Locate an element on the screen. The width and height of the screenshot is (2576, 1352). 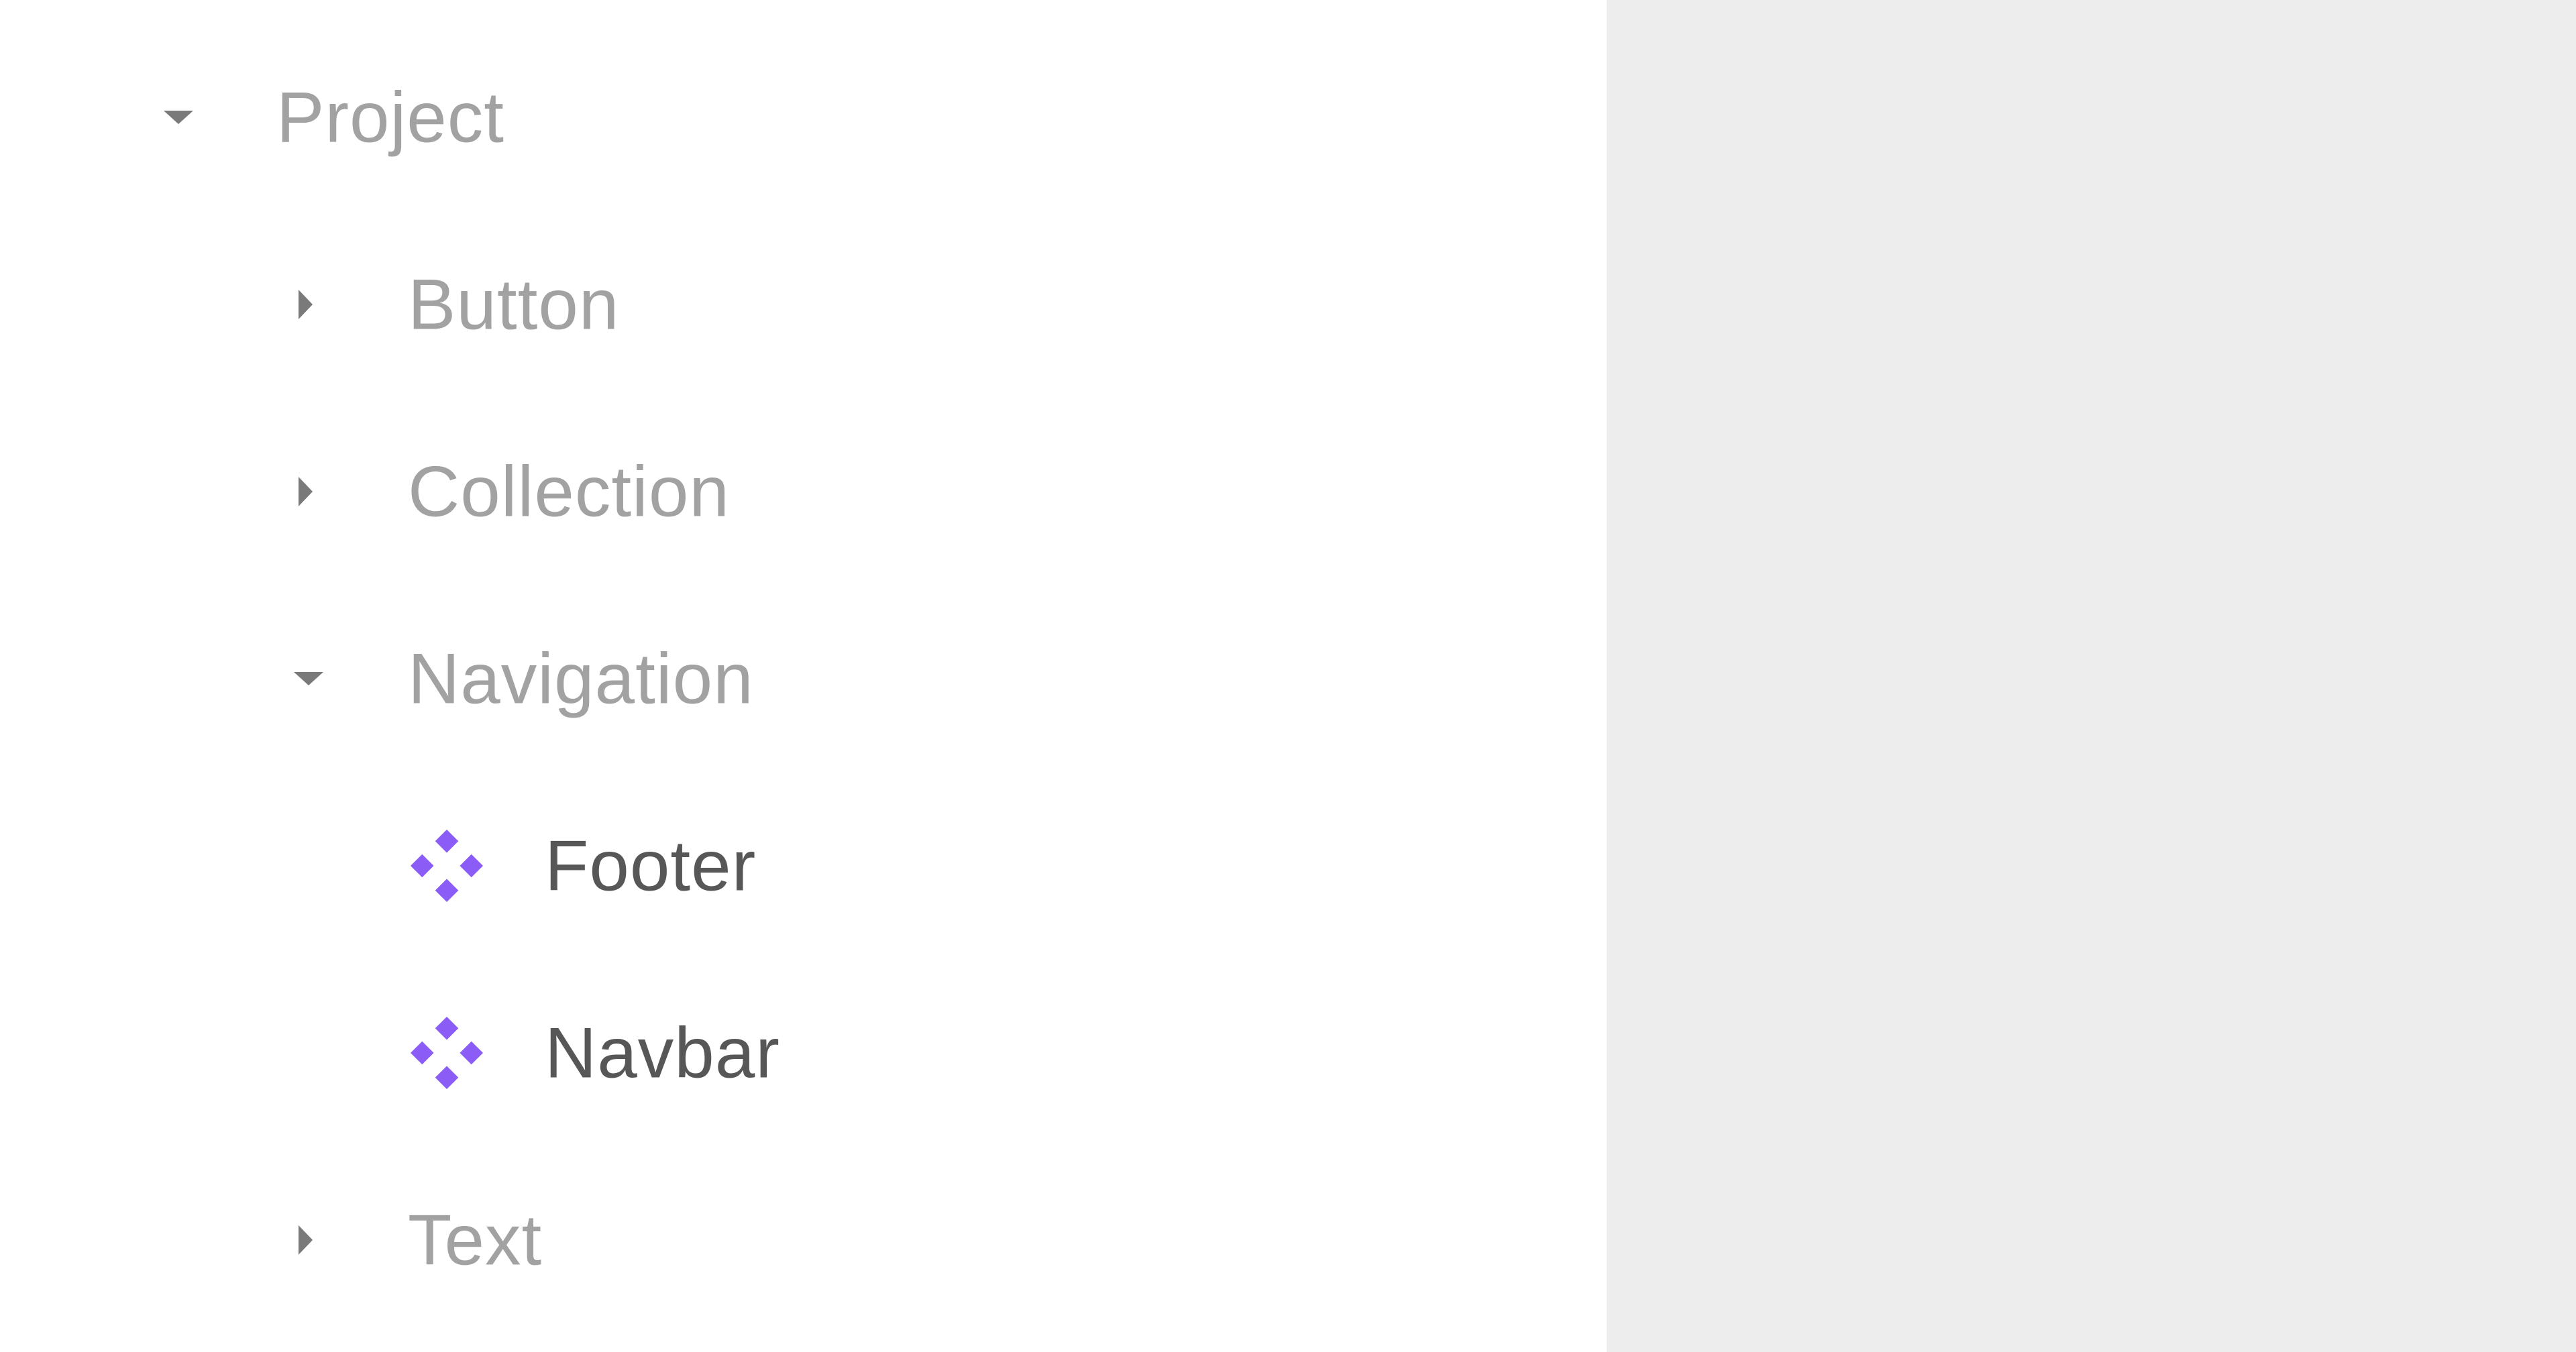
layer-row-project: Project is located at coordinates (803, 117).